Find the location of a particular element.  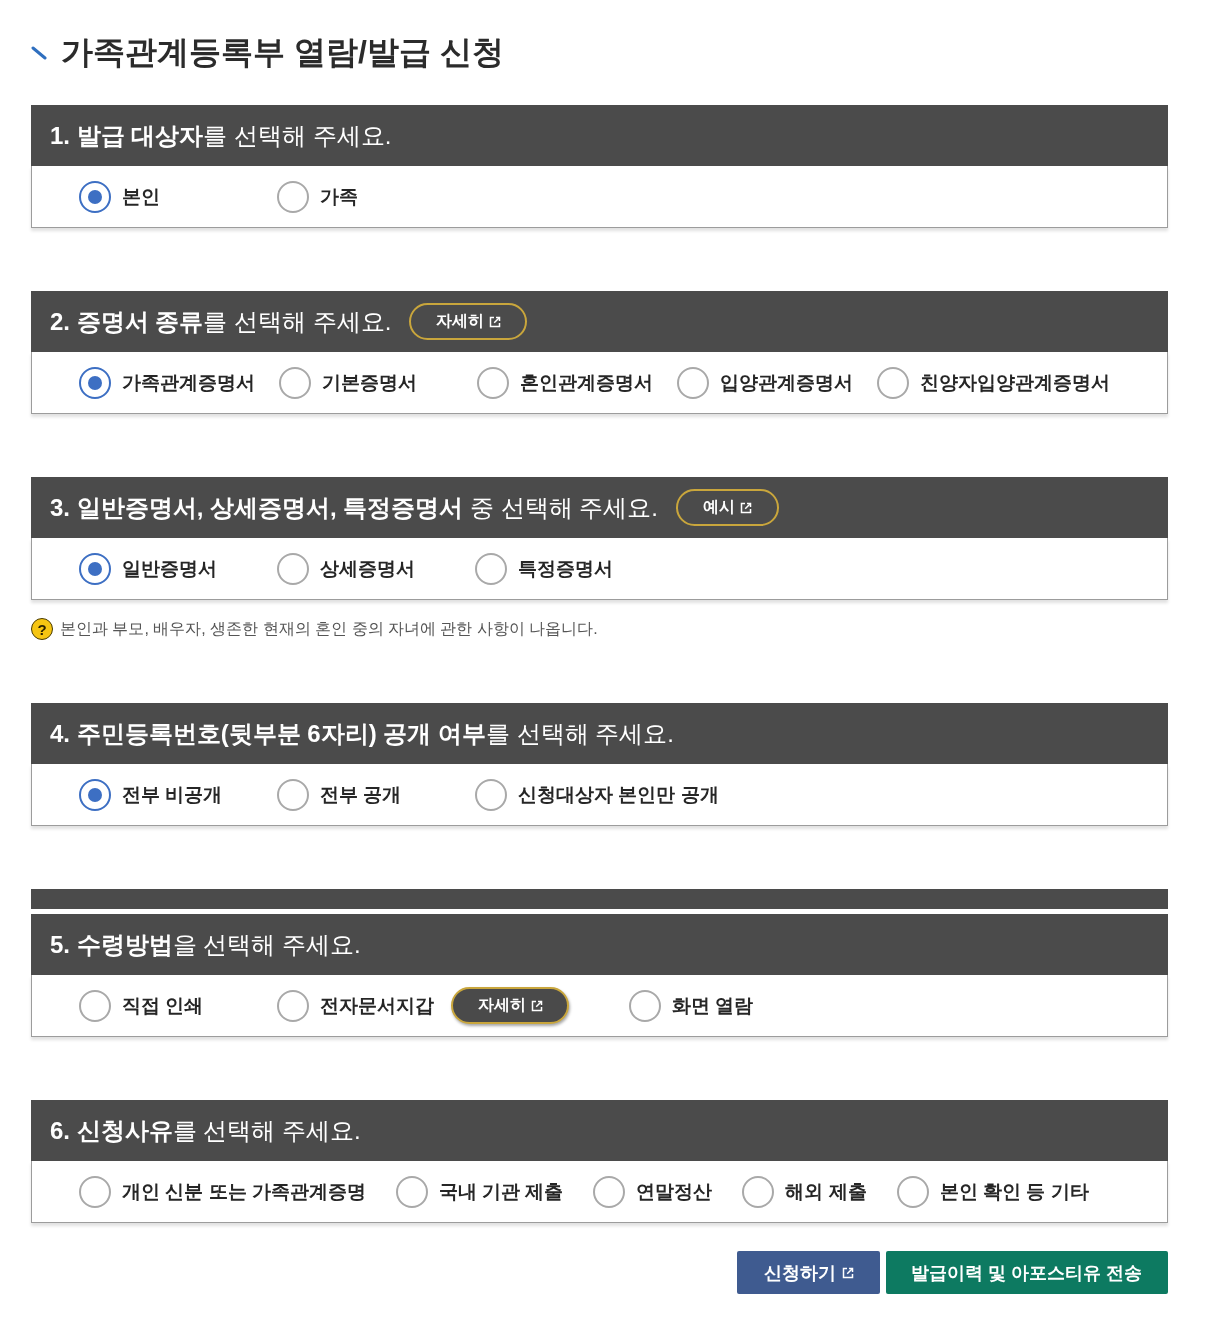

radio-label: 개인 신분 또는 가족관계증명 is located at coordinates (244, 1191).